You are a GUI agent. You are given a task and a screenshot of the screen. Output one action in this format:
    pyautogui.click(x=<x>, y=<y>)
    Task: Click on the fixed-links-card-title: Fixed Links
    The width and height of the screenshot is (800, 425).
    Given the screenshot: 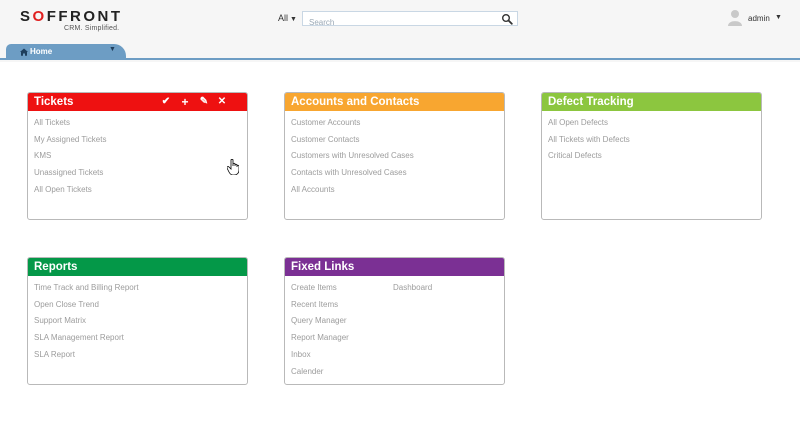 What is the action you would take?
    pyautogui.click(x=323, y=267)
    